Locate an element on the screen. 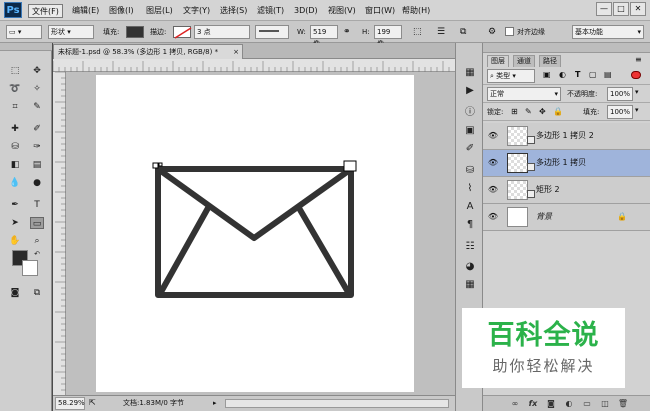  tab-paths: 路径 is located at coordinates (550, 61).